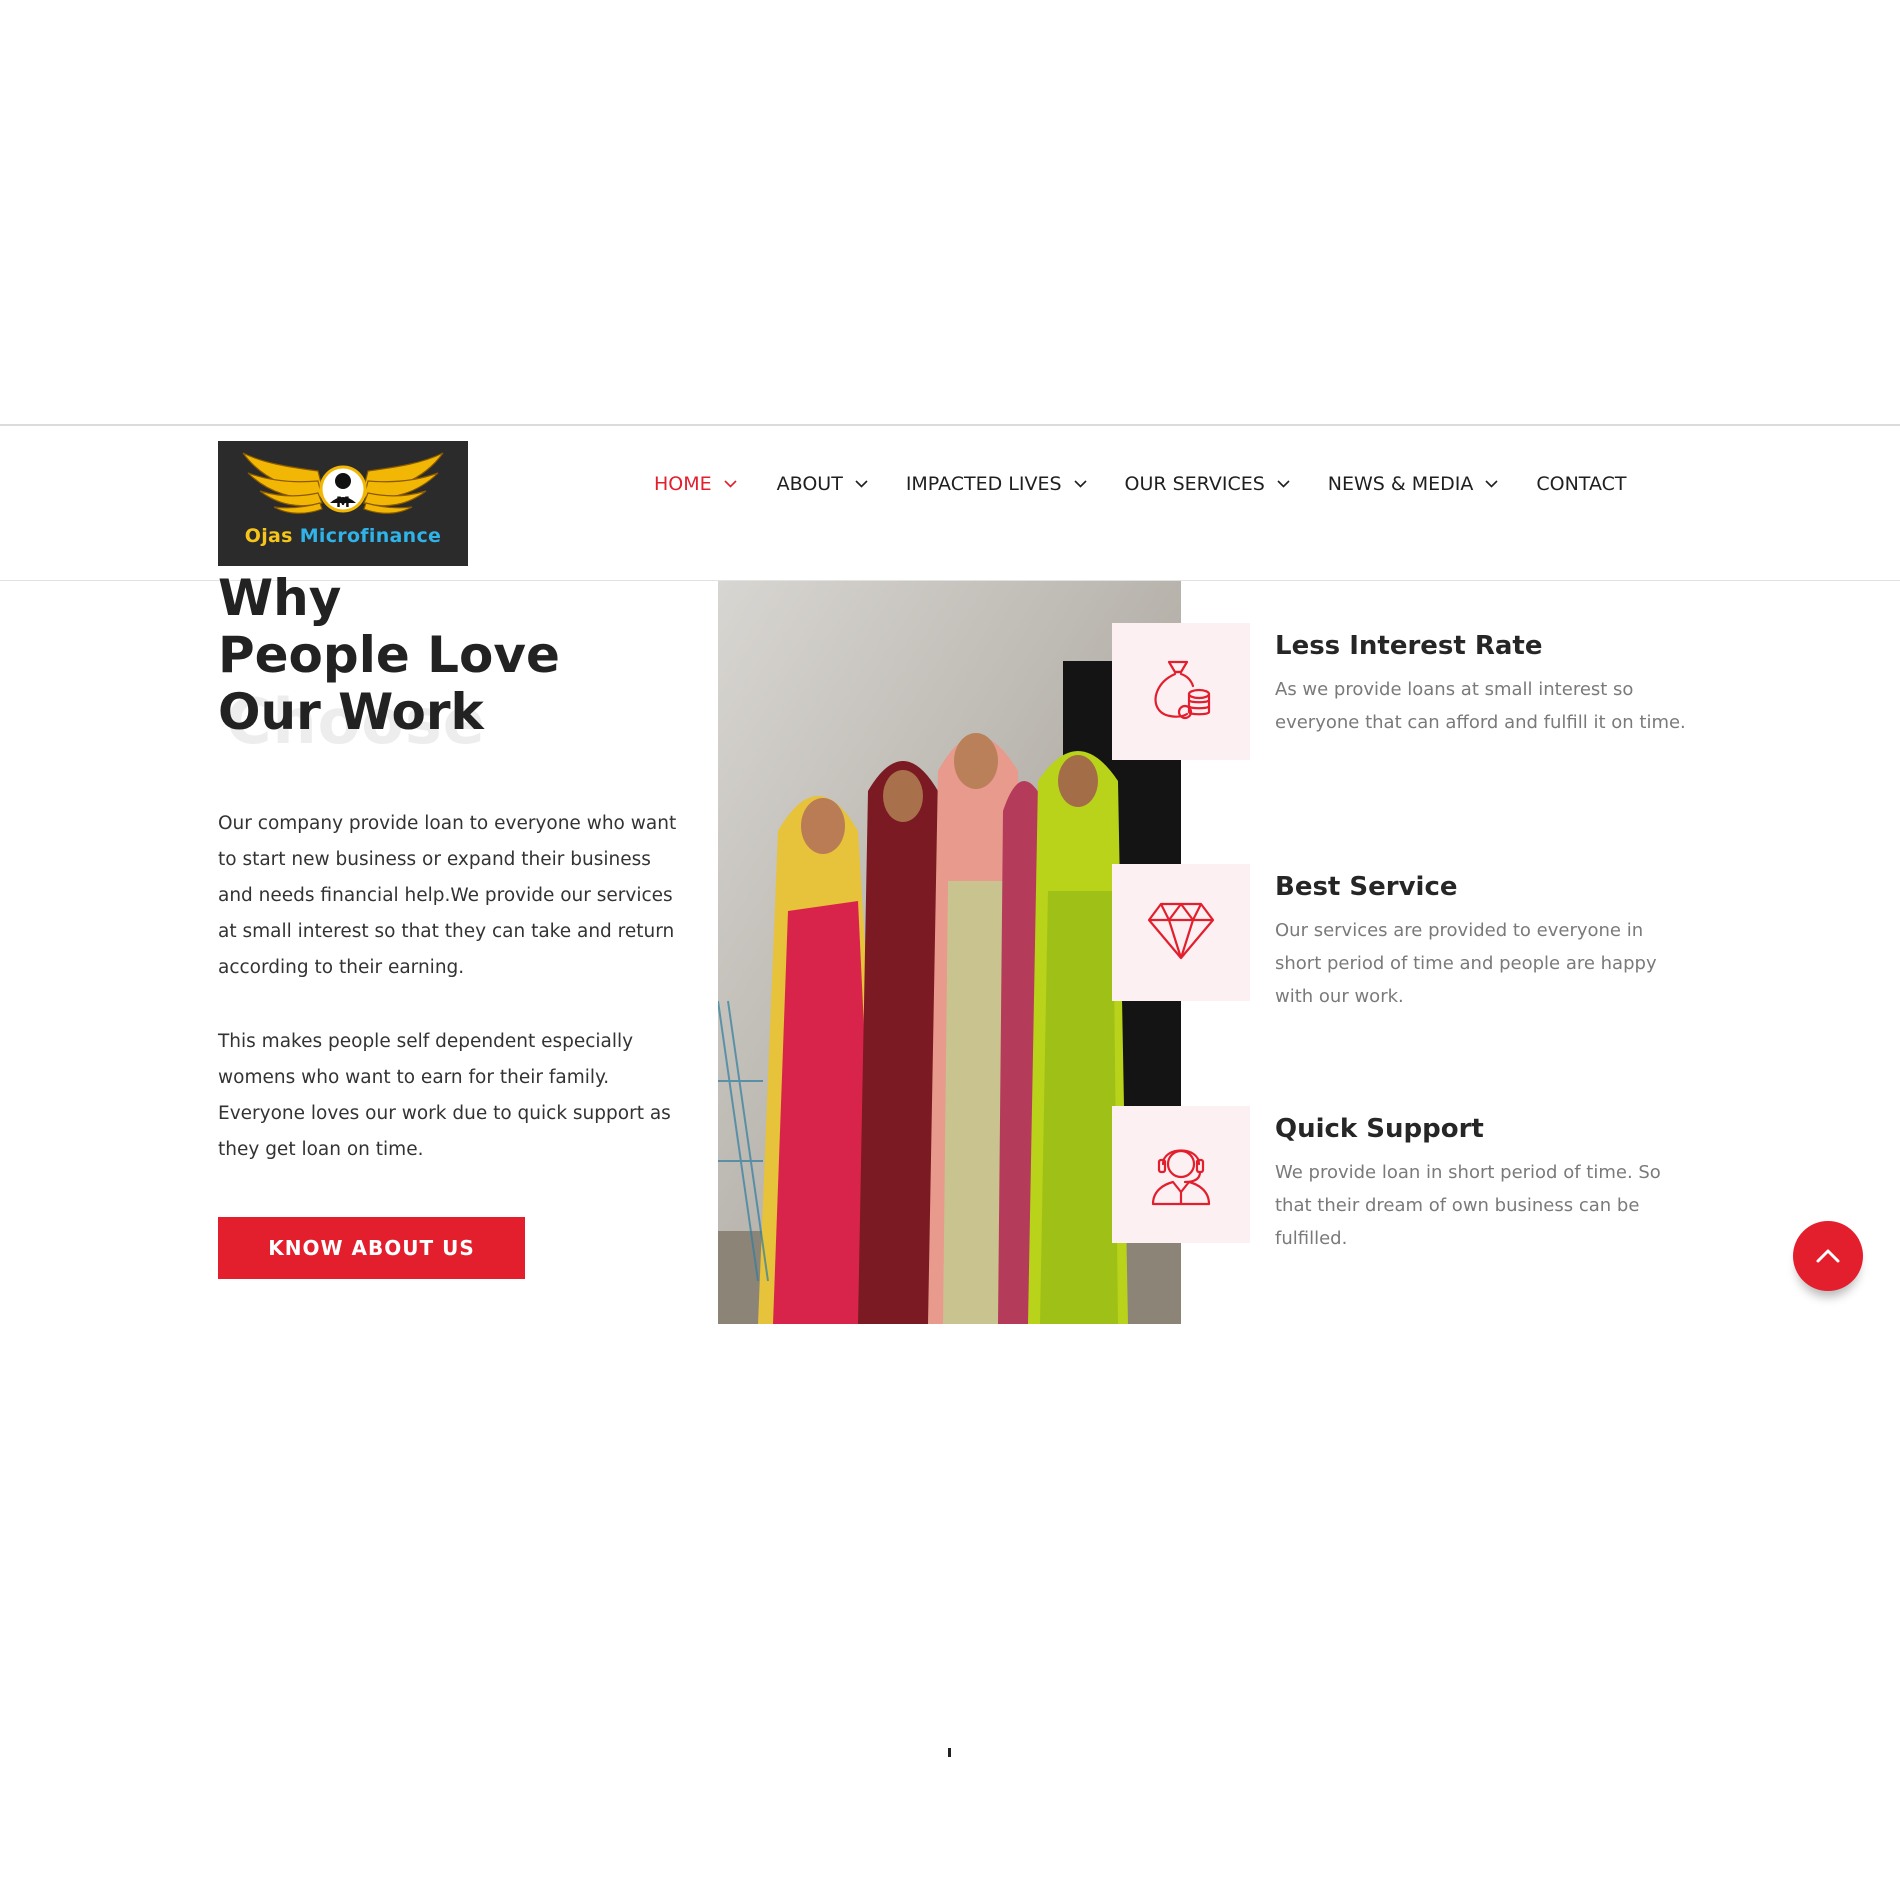 This screenshot has height=1884, width=1900. I want to click on feature-title-less-interest-rate: Less Interest Rate, so click(1409, 646).